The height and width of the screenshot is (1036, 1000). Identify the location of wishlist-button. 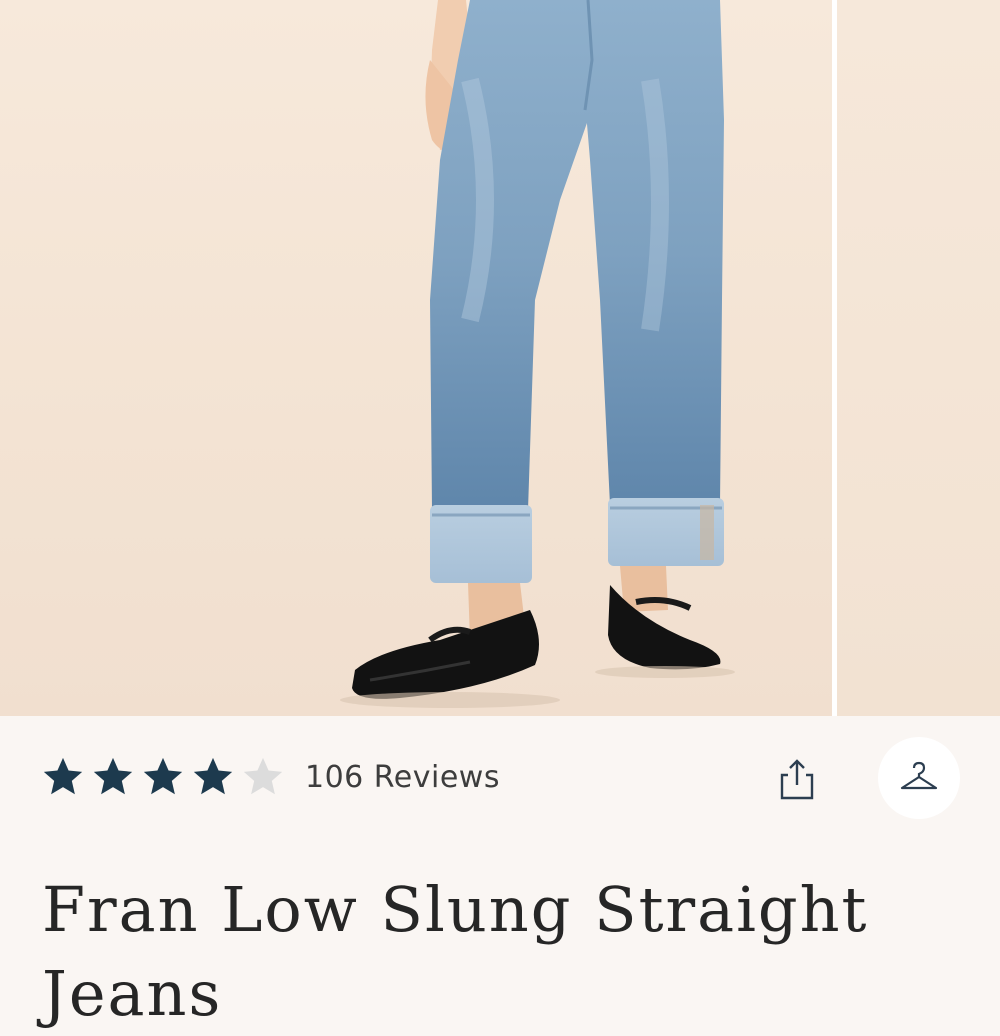
(919, 778).